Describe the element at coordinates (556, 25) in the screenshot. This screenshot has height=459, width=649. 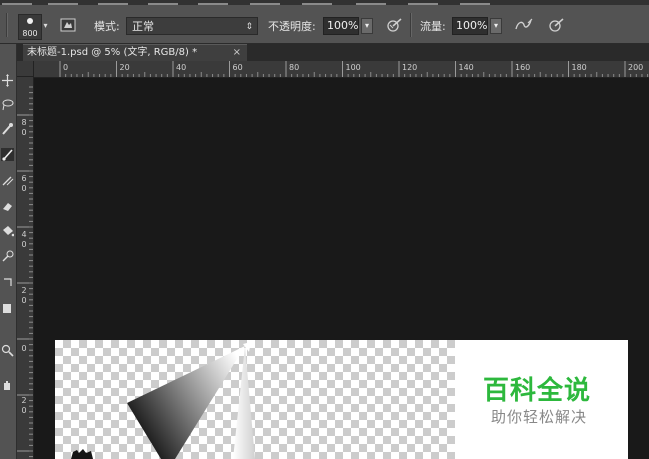
I see `pressure-size-icon` at that location.